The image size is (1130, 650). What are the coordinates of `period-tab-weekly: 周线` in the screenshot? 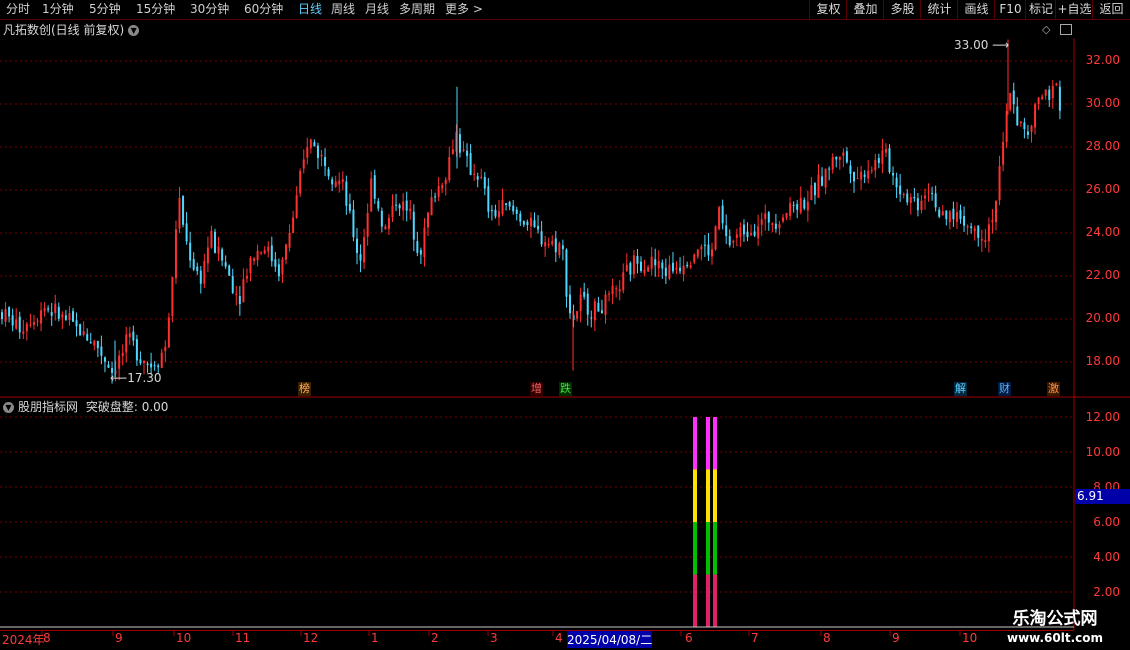 It's located at (343, 9).